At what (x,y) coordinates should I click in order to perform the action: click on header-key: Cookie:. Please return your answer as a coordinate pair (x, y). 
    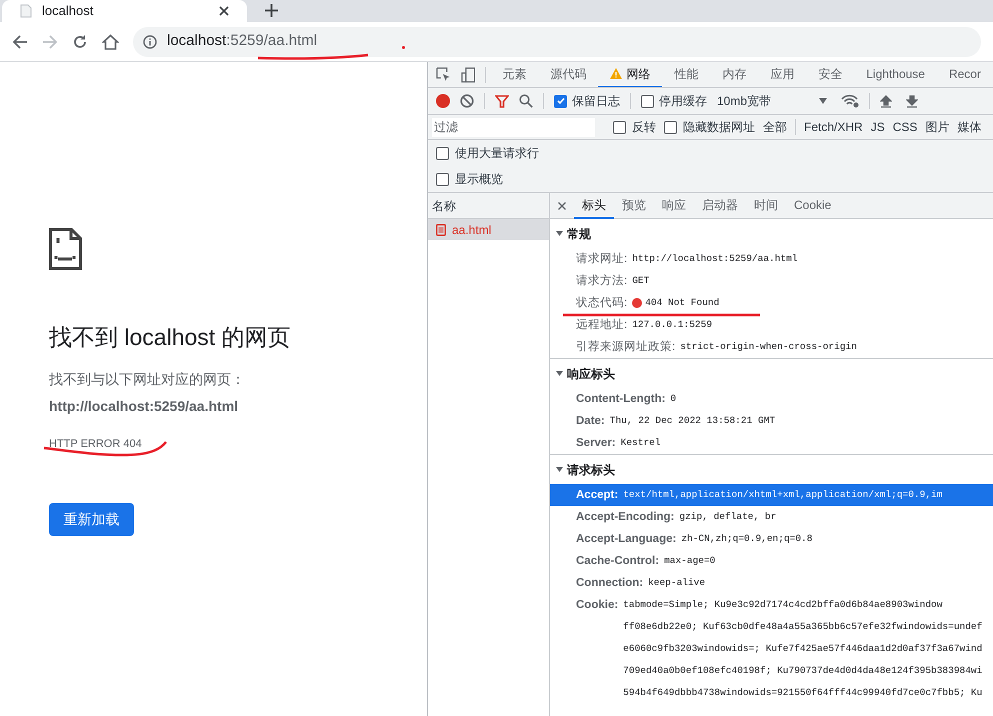
    Looking at the image, I should click on (597, 605).